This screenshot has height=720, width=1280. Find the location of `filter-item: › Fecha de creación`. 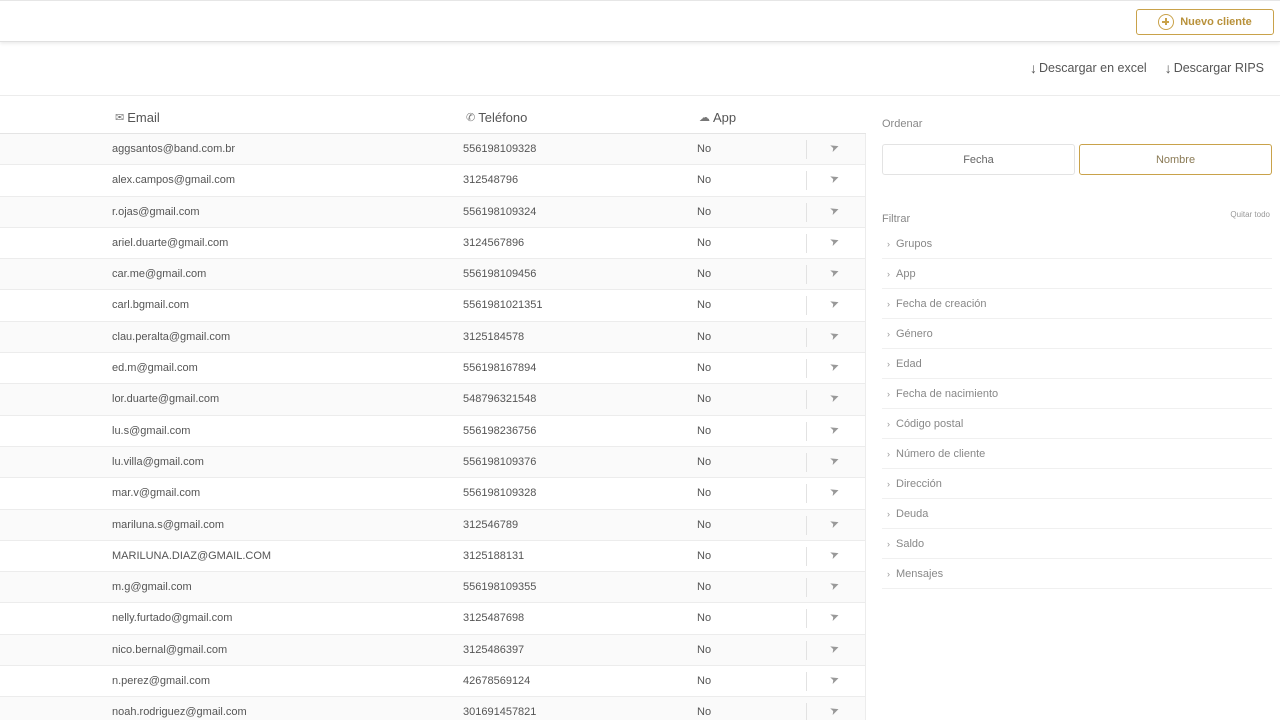

filter-item: › Fecha de creación is located at coordinates (1077, 304).